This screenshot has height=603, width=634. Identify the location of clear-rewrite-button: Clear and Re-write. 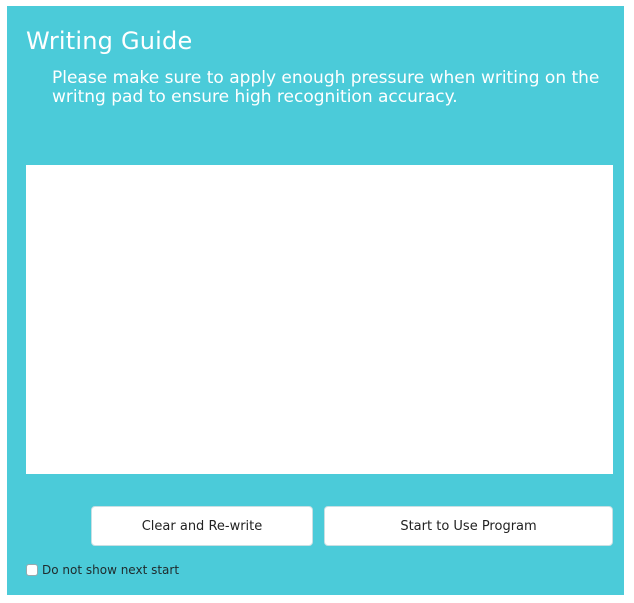
(202, 526).